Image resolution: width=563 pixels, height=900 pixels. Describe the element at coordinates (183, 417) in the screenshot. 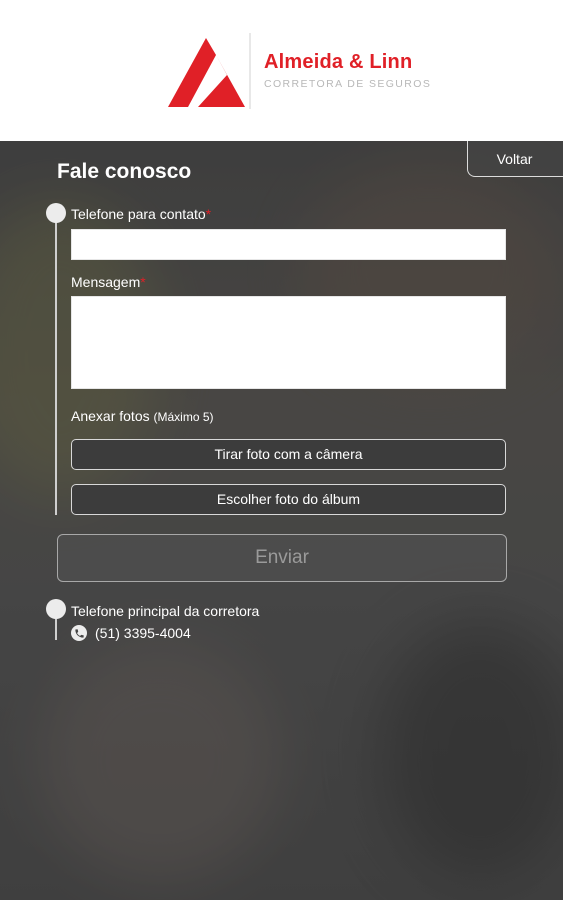

I see `attach-photos-limit: (Máximo 5)` at that location.